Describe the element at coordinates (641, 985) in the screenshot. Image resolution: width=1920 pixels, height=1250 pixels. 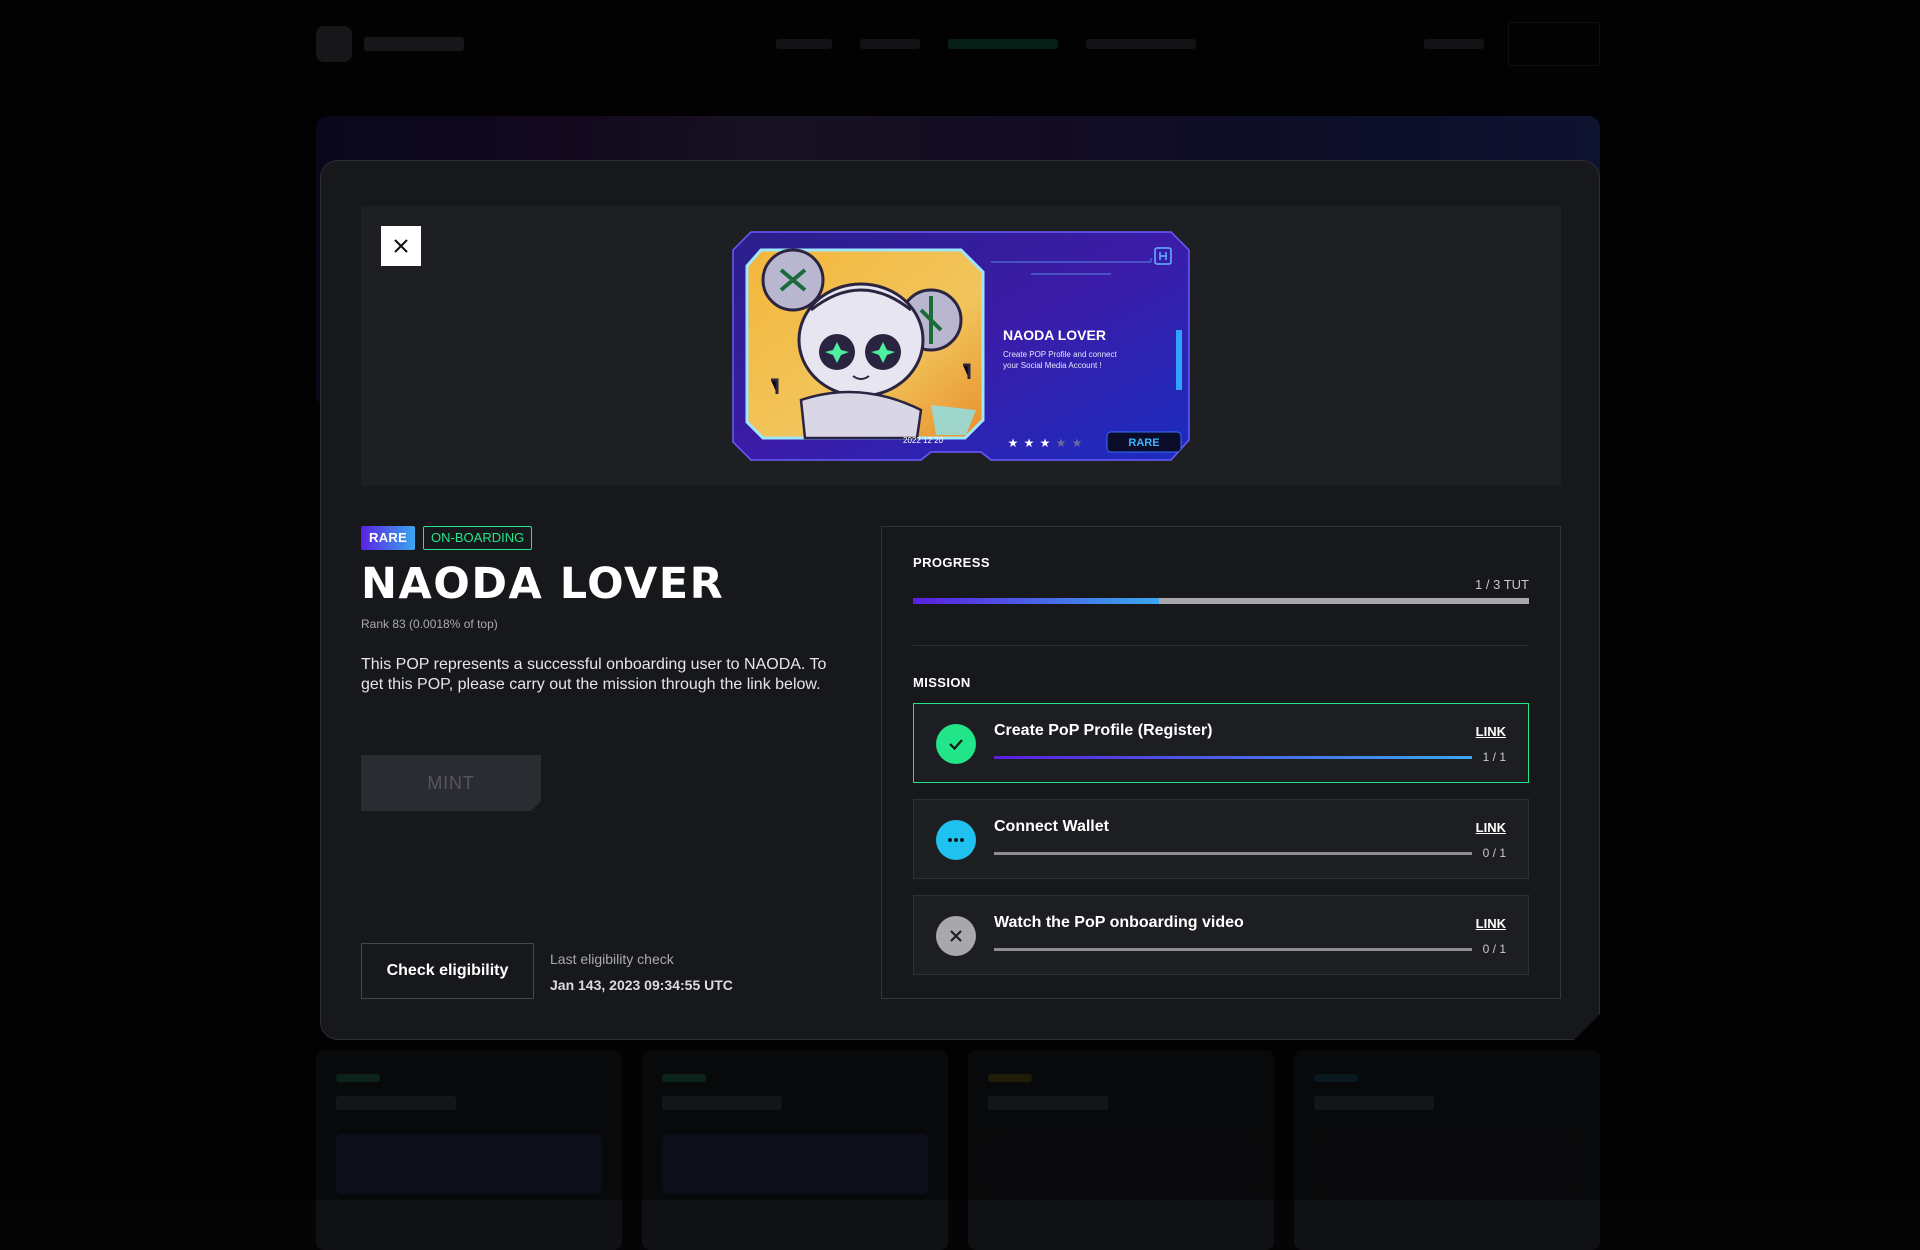
I see `last-check-timestamp: Jan 143, 2023 09:34:55 UTC` at that location.